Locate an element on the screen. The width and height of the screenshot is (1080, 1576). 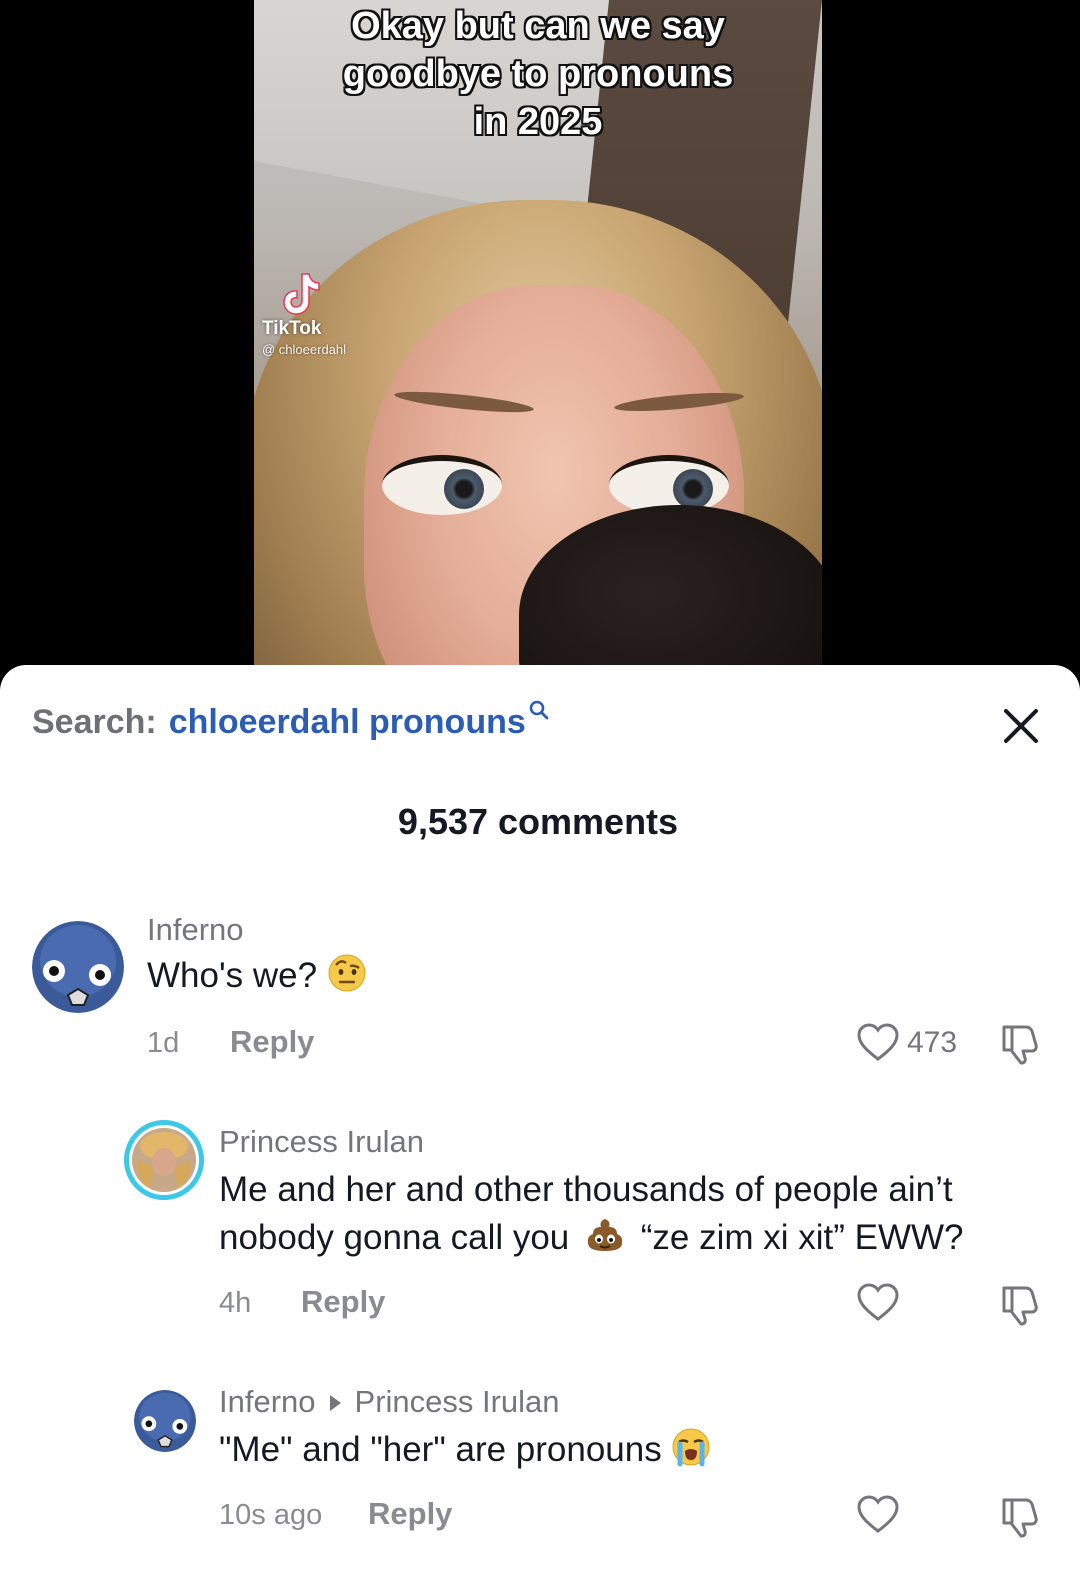
watermark-app-name: TikTok is located at coordinates (292, 328).